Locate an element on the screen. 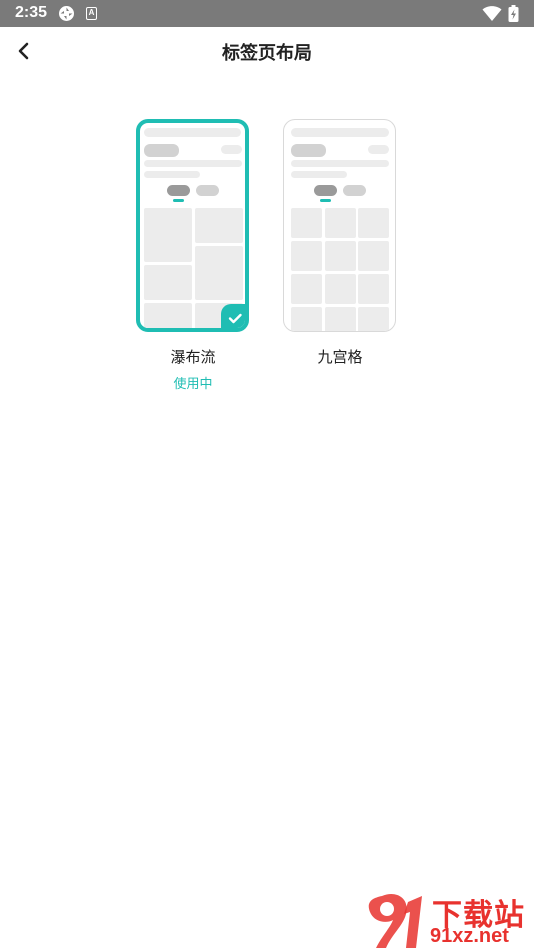  page-title: 标签页布局 is located at coordinates (267, 53).